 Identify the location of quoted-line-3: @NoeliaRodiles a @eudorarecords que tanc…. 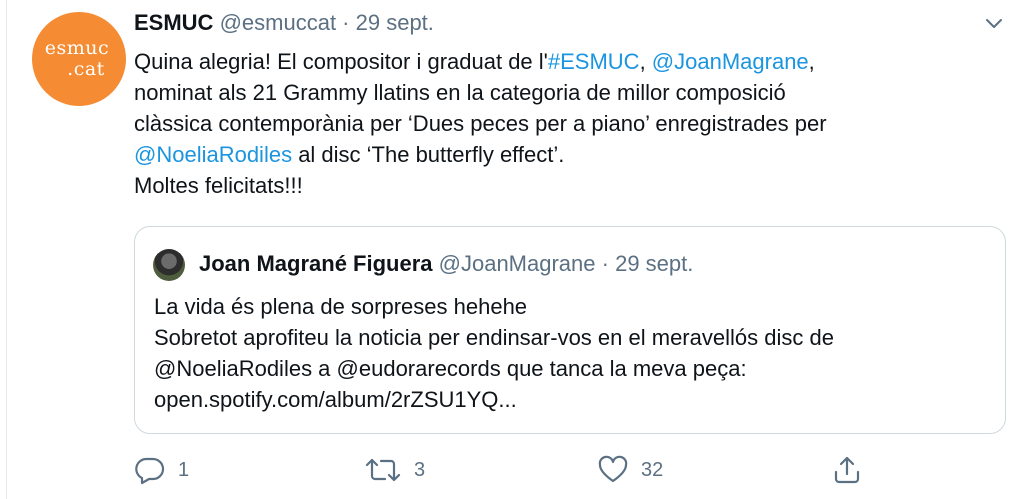
(450, 368).